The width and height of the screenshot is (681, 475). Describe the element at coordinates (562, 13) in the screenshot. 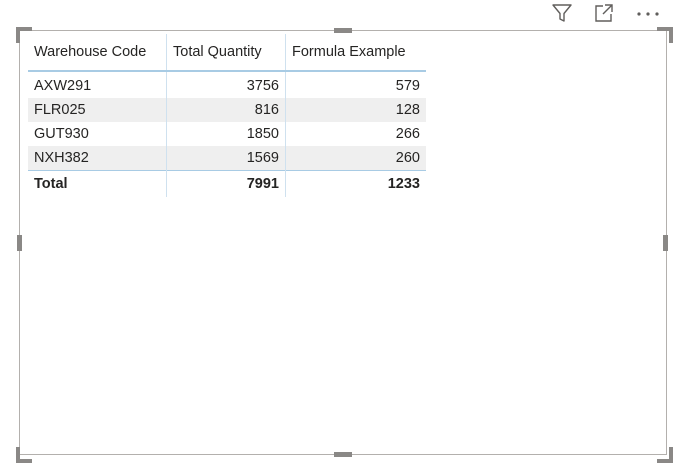

I see `filter-icon` at that location.